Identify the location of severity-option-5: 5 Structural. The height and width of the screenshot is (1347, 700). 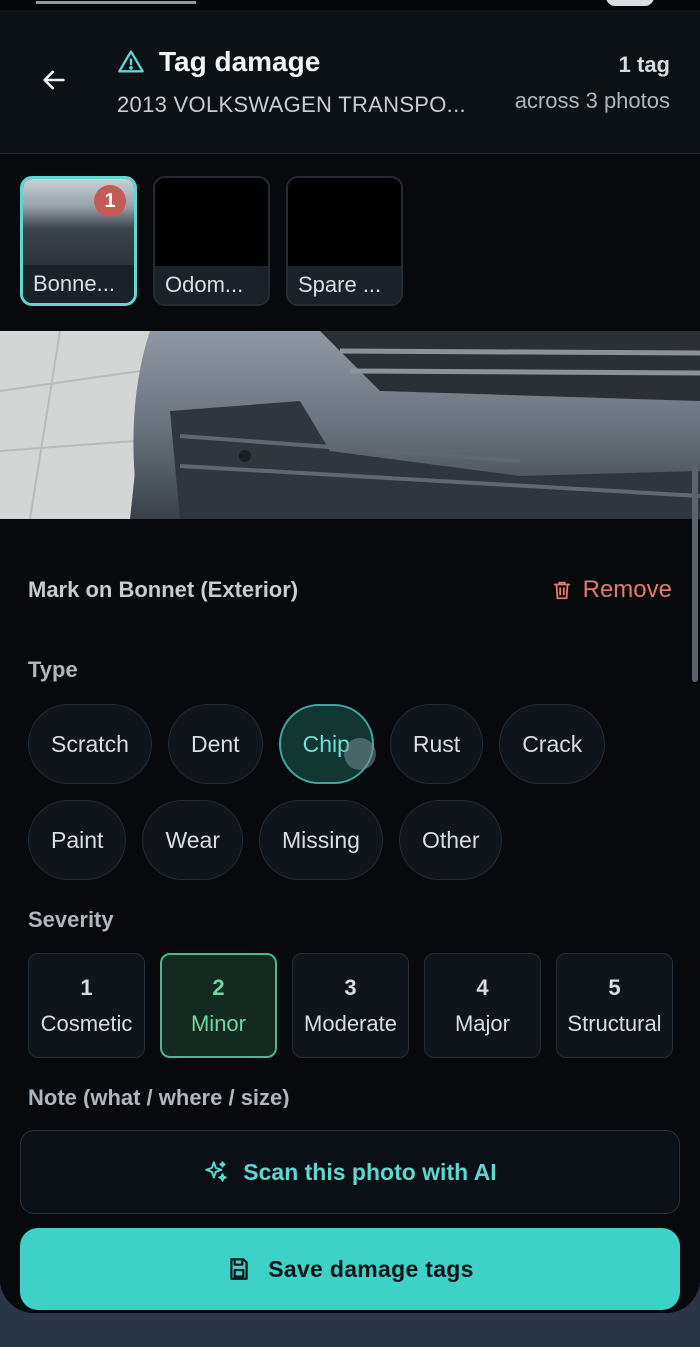
(614, 1005).